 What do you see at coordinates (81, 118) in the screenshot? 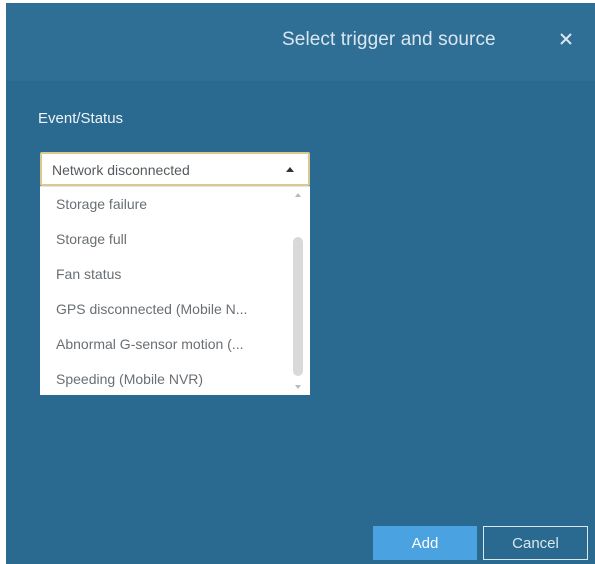
I see `event-status-label: Event/Status` at bounding box center [81, 118].